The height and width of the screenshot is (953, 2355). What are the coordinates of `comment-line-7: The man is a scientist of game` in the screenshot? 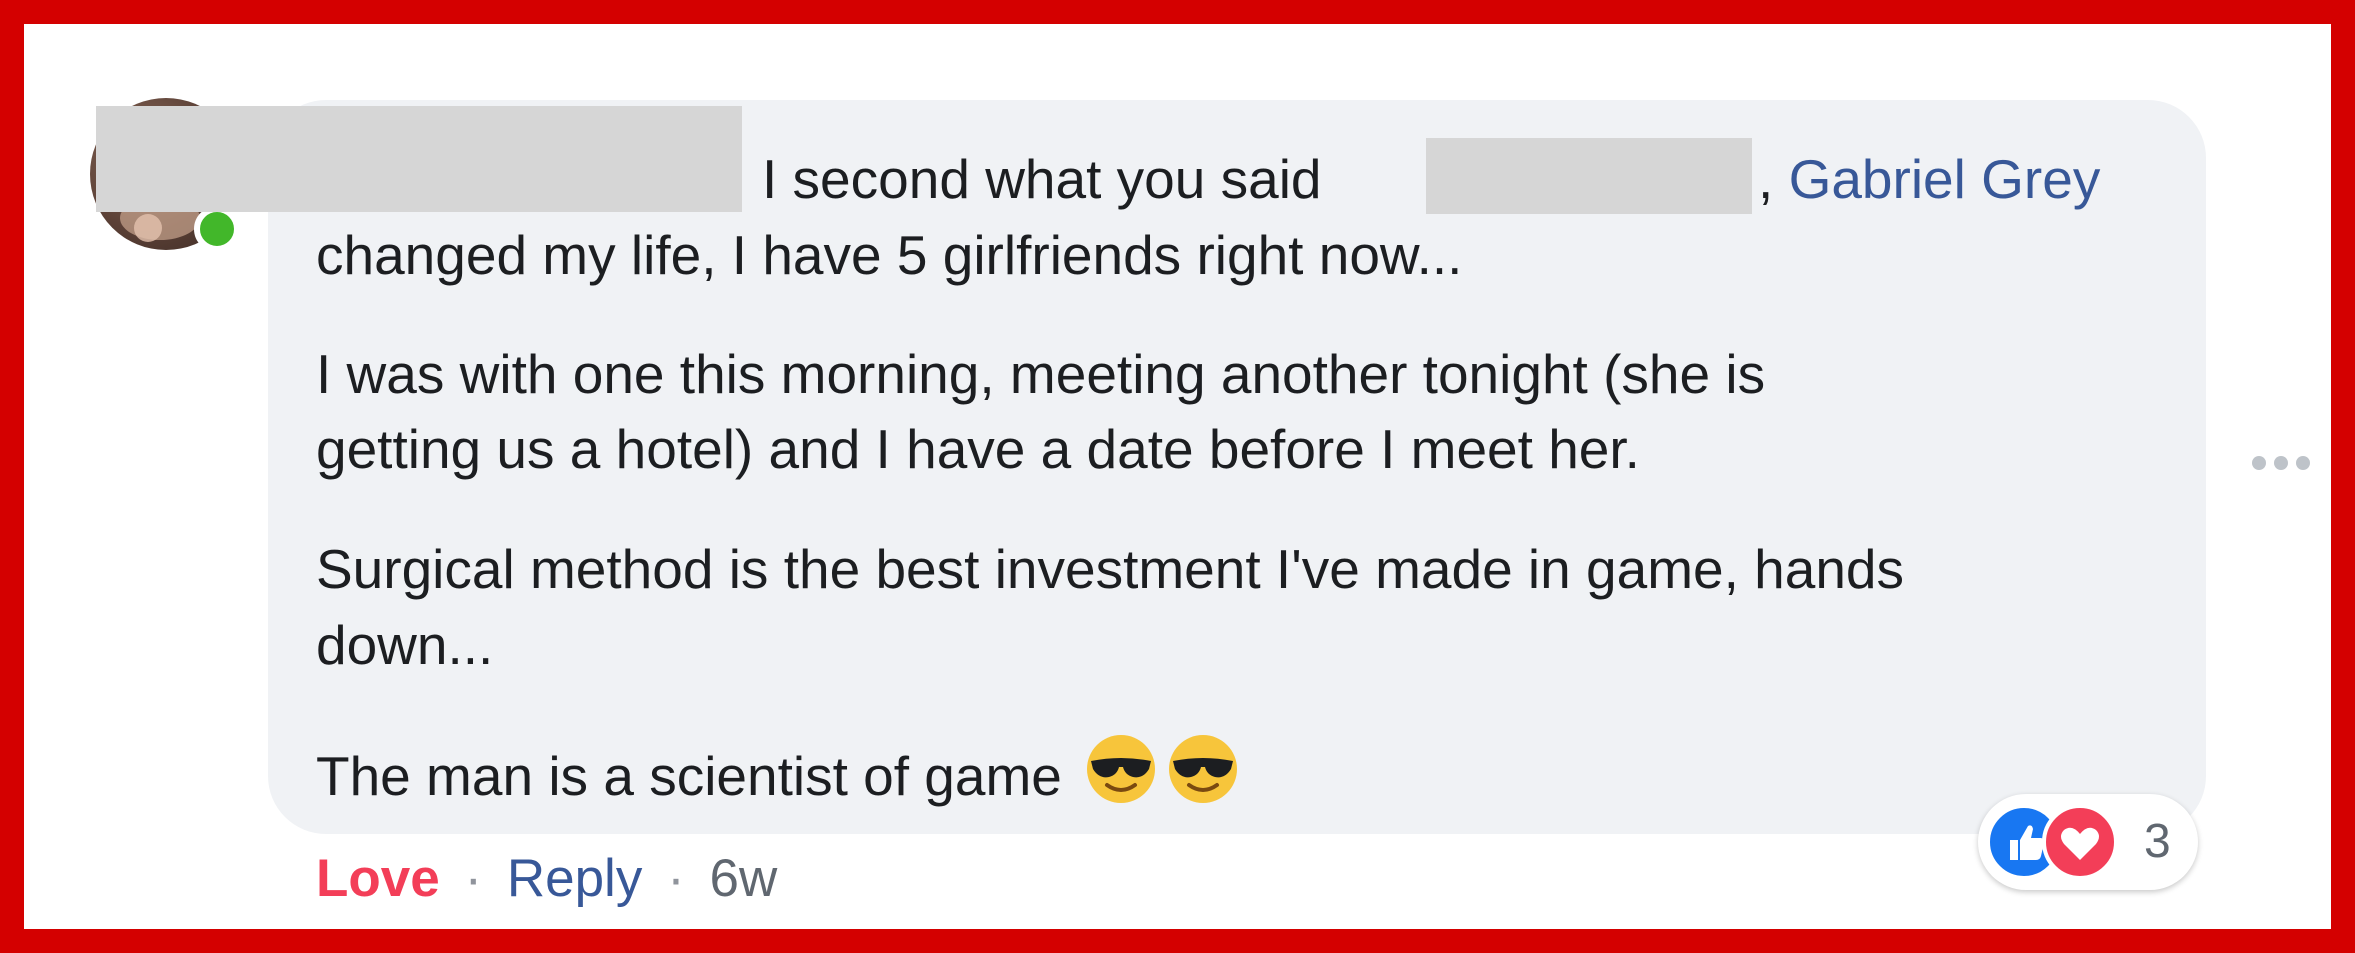 It's located at (778, 776).